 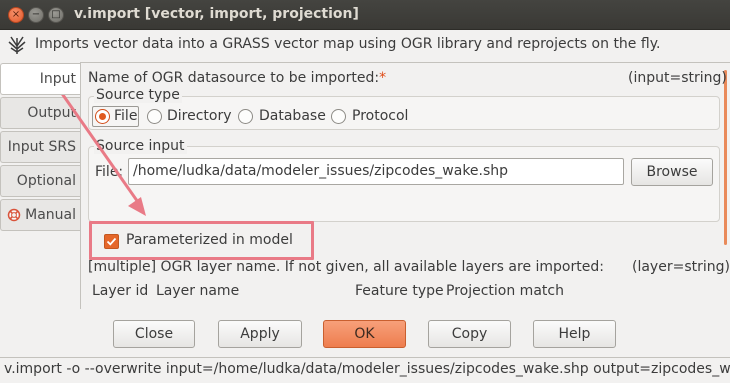 What do you see at coordinates (364, 334) in the screenshot?
I see `ok-button: OK` at bounding box center [364, 334].